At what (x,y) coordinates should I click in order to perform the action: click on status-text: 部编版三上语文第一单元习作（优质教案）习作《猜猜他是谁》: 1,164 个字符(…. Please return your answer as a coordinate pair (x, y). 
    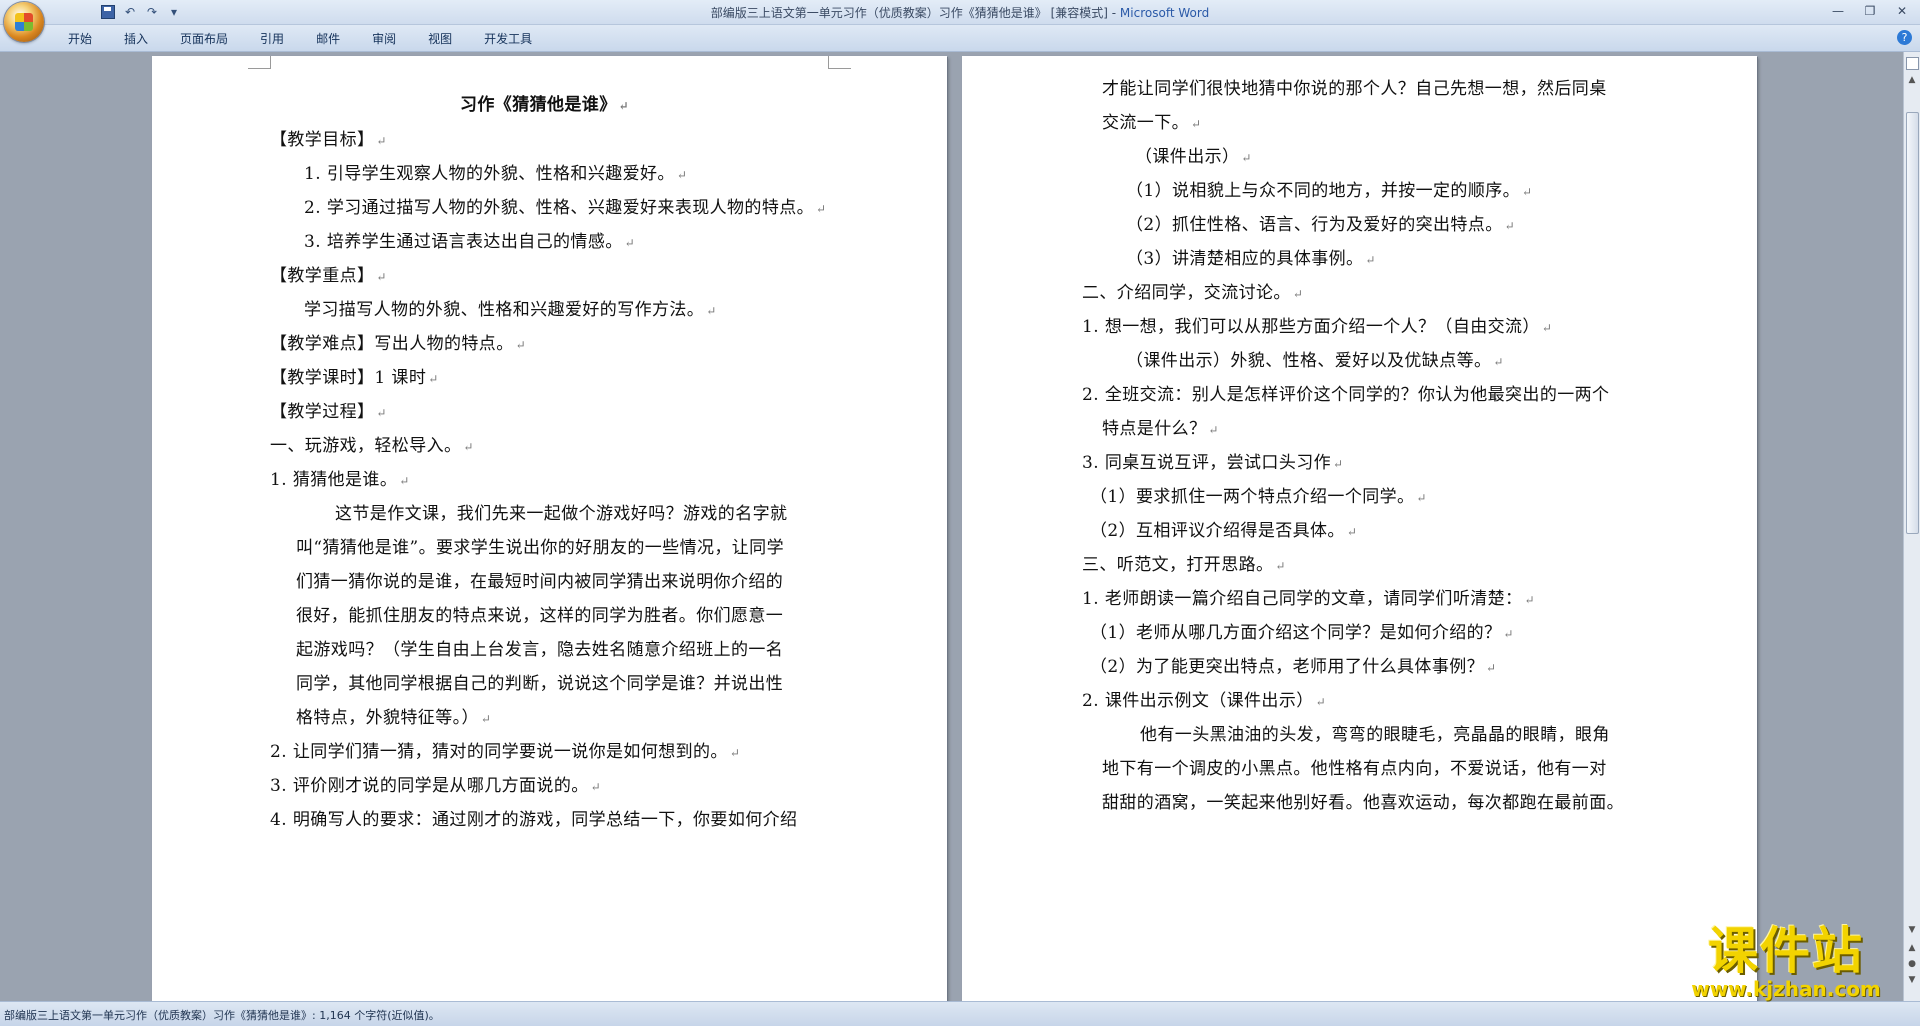
    Looking at the image, I should click on (222, 1015).